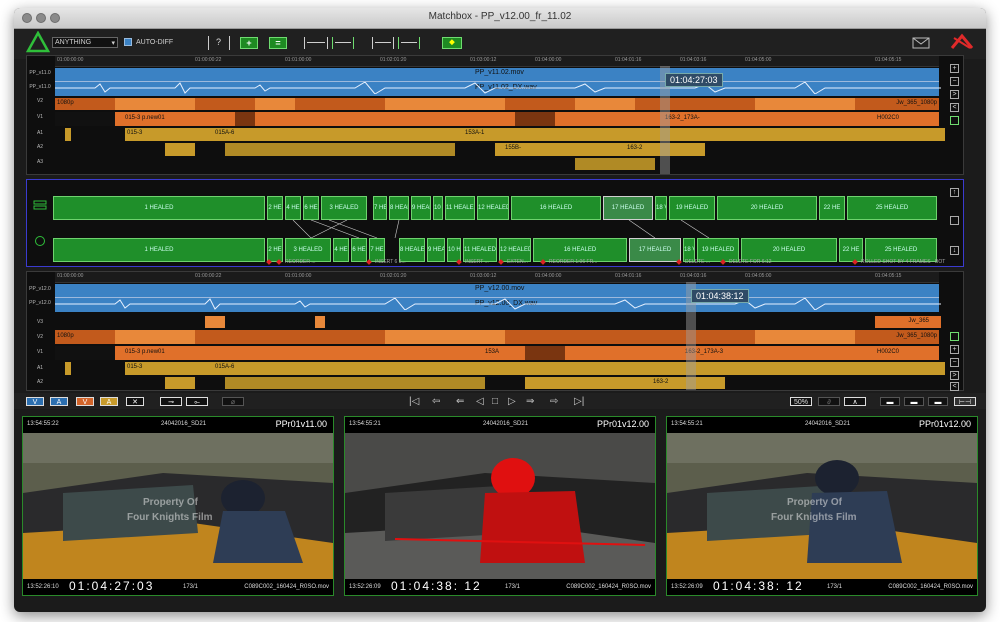 Image resolution: width=1000 pixels, height=622 pixels. Describe the element at coordinates (460, 401) in the screenshot. I see `step-back-icon: ⇐` at that location.